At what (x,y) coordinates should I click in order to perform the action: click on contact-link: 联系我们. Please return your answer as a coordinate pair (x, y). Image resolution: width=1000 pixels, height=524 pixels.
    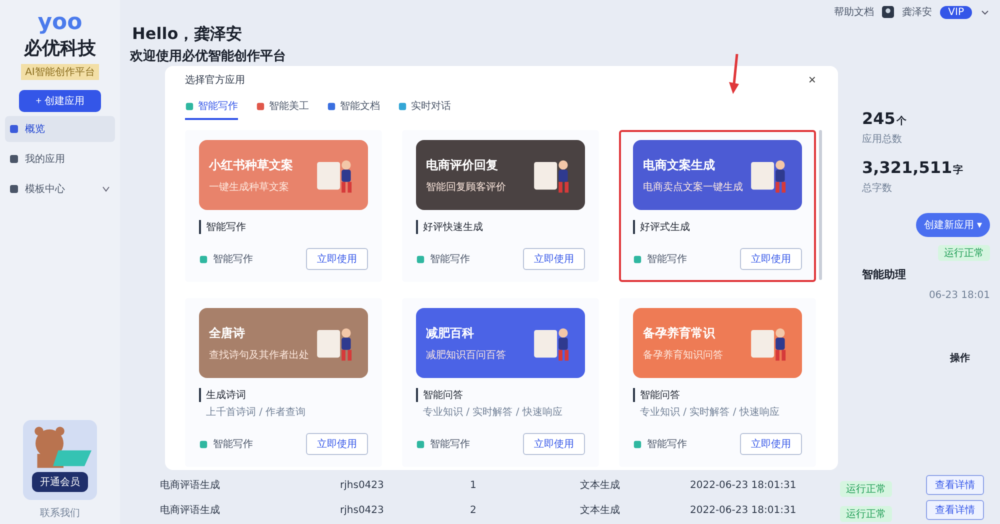
    Looking at the image, I should click on (60, 513).